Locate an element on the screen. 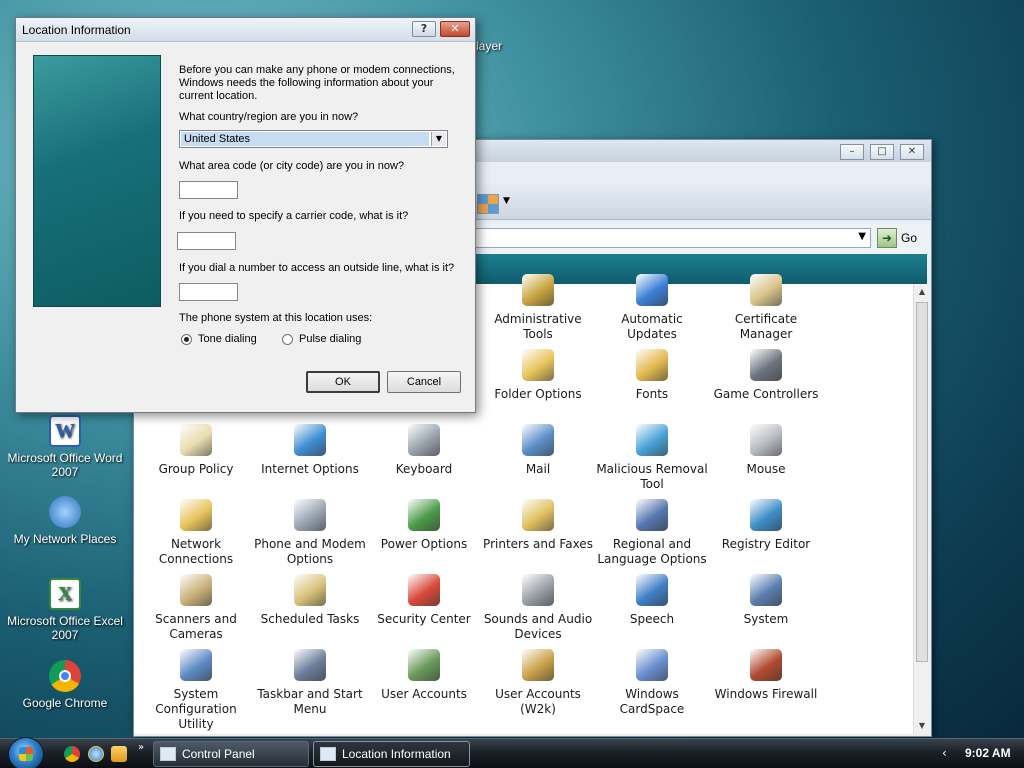  carrier-code-field is located at coordinates (206, 241).